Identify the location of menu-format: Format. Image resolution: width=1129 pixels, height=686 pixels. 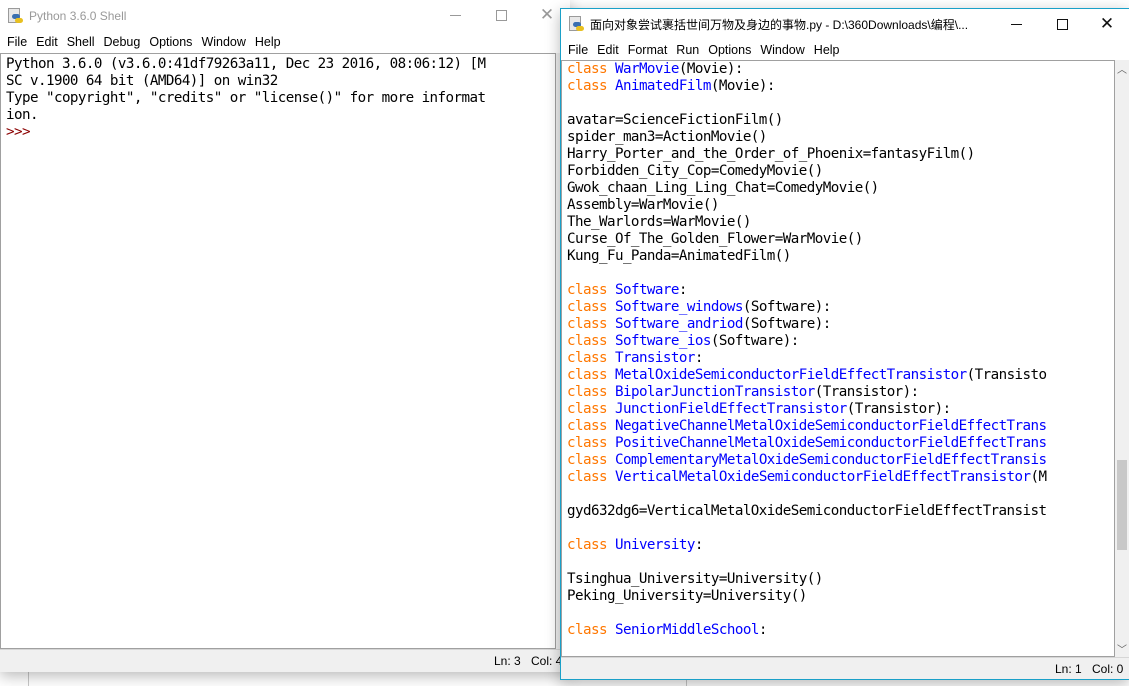
(648, 50).